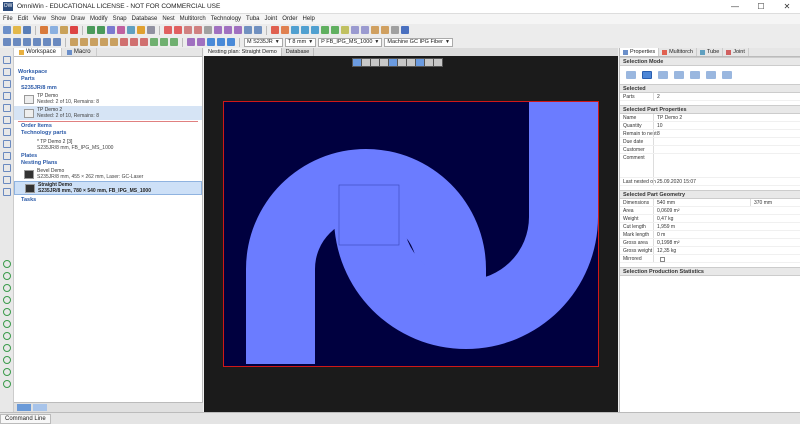 The height and width of the screenshot is (424, 800). Describe the element at coordinates (25, 419) in the screenshot. I see `command-line-tab: Command Line` at that location.